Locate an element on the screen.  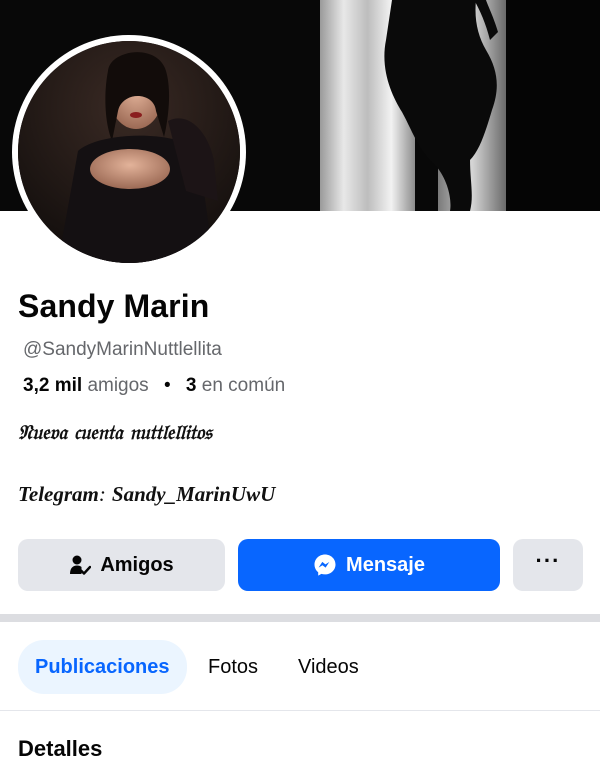
friends-count: 3,2 mil is located at coordinates (53, 385).